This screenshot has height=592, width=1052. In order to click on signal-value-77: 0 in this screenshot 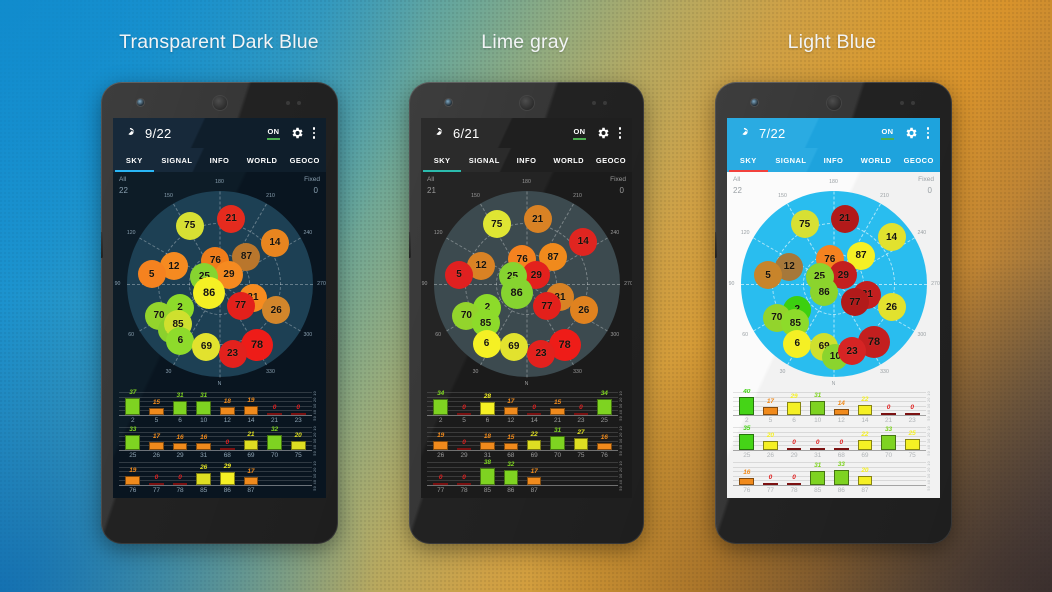, I will do `click(156, 477)`.